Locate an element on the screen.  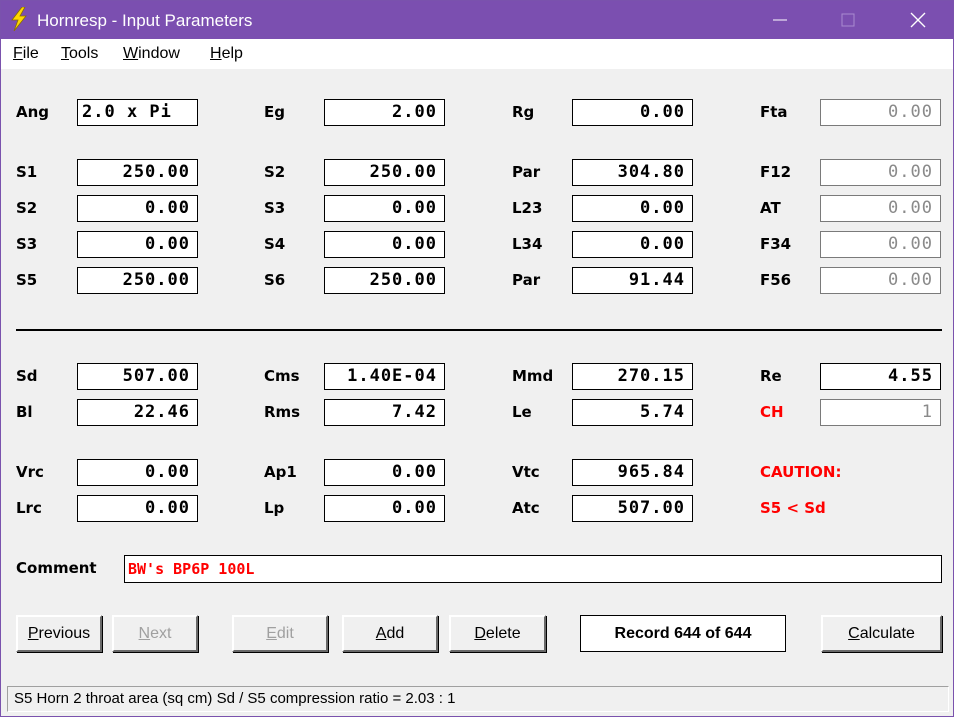
add-rest: dd is located at coordinates (395, 633).